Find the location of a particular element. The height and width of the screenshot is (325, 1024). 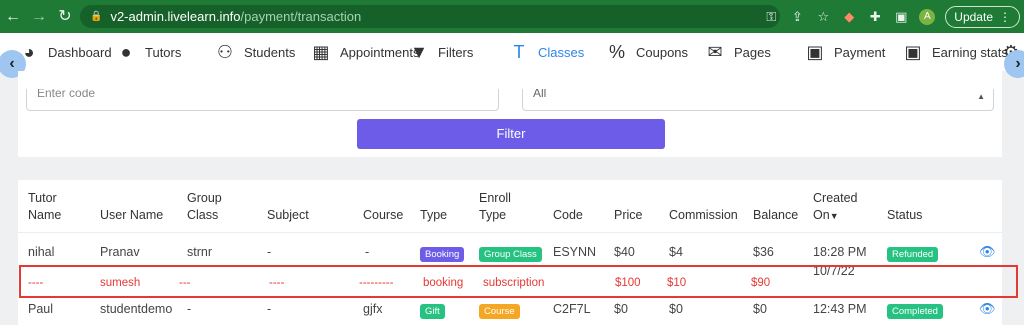

nav-label: Coupons is located at coordinates (662, 52).